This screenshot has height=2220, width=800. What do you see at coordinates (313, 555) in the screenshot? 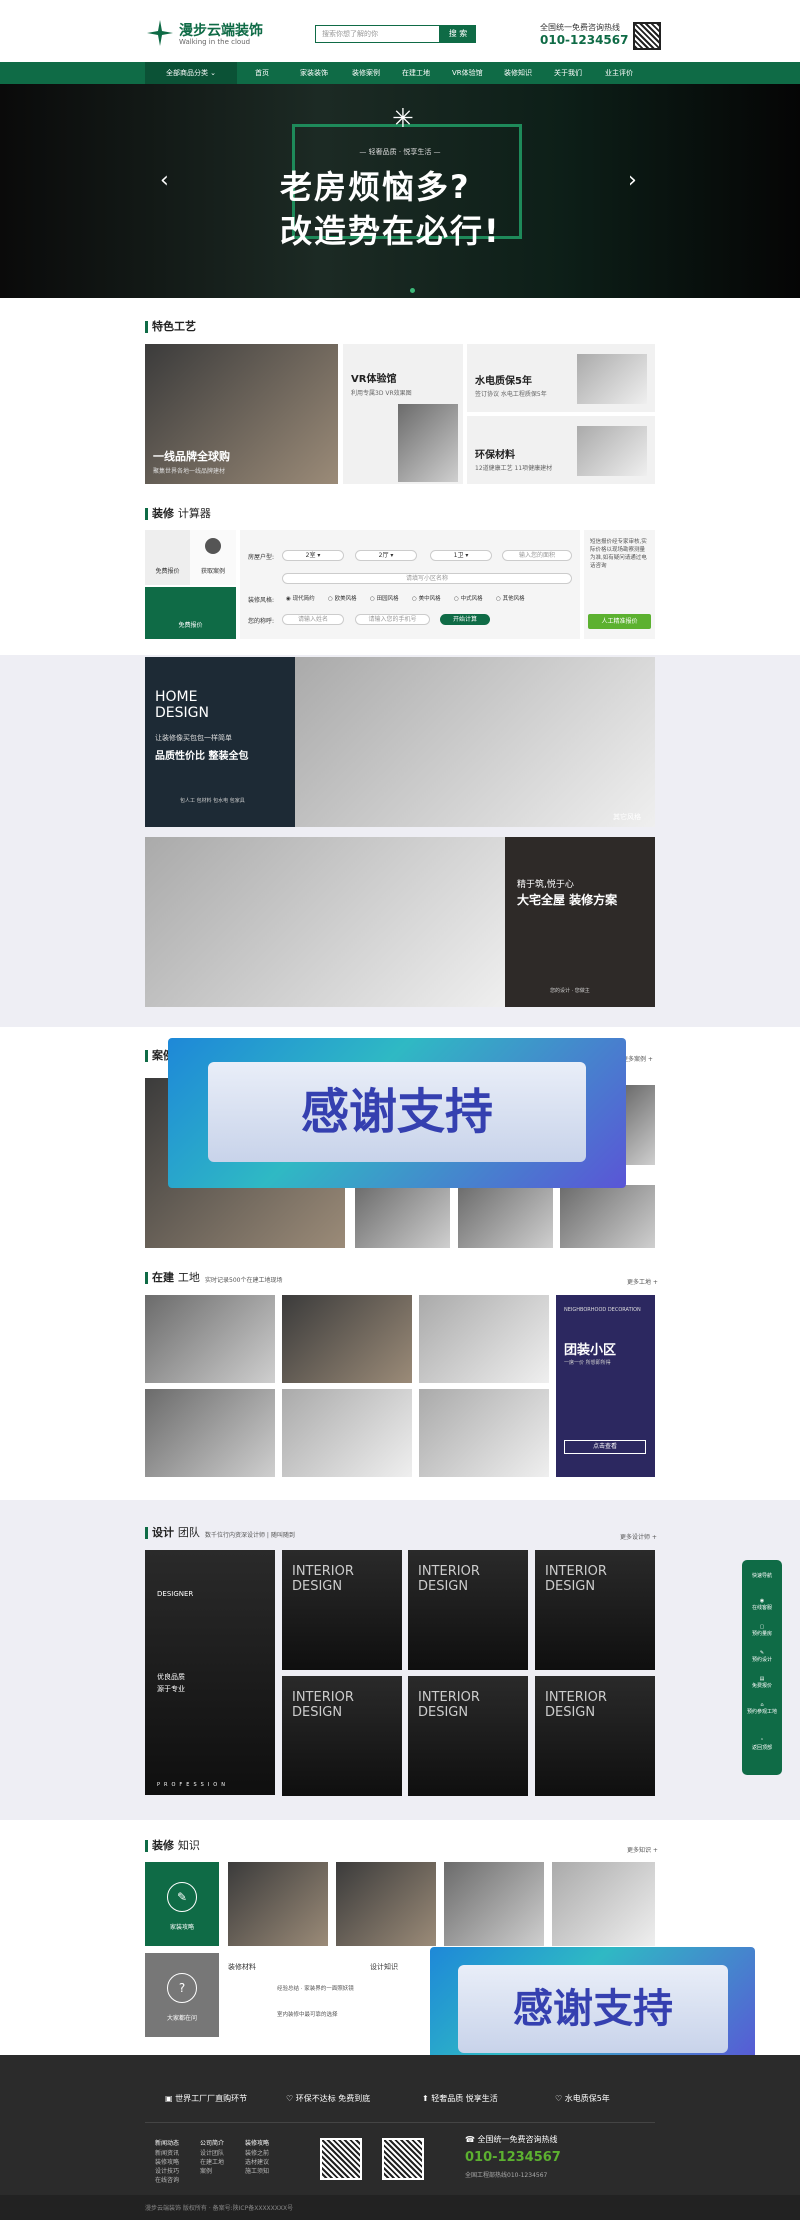
I see `room-select: 2室 ▾` at bounding box center [313, 555].